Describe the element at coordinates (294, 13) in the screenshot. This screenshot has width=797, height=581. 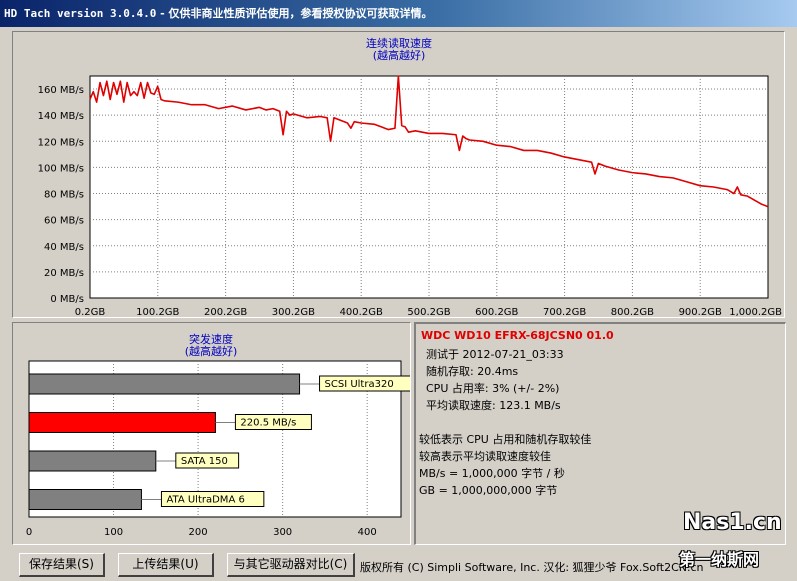
I see `license-note: - 仅供非商业性质评估使用，参看授权协议可获取详情。` at that location.